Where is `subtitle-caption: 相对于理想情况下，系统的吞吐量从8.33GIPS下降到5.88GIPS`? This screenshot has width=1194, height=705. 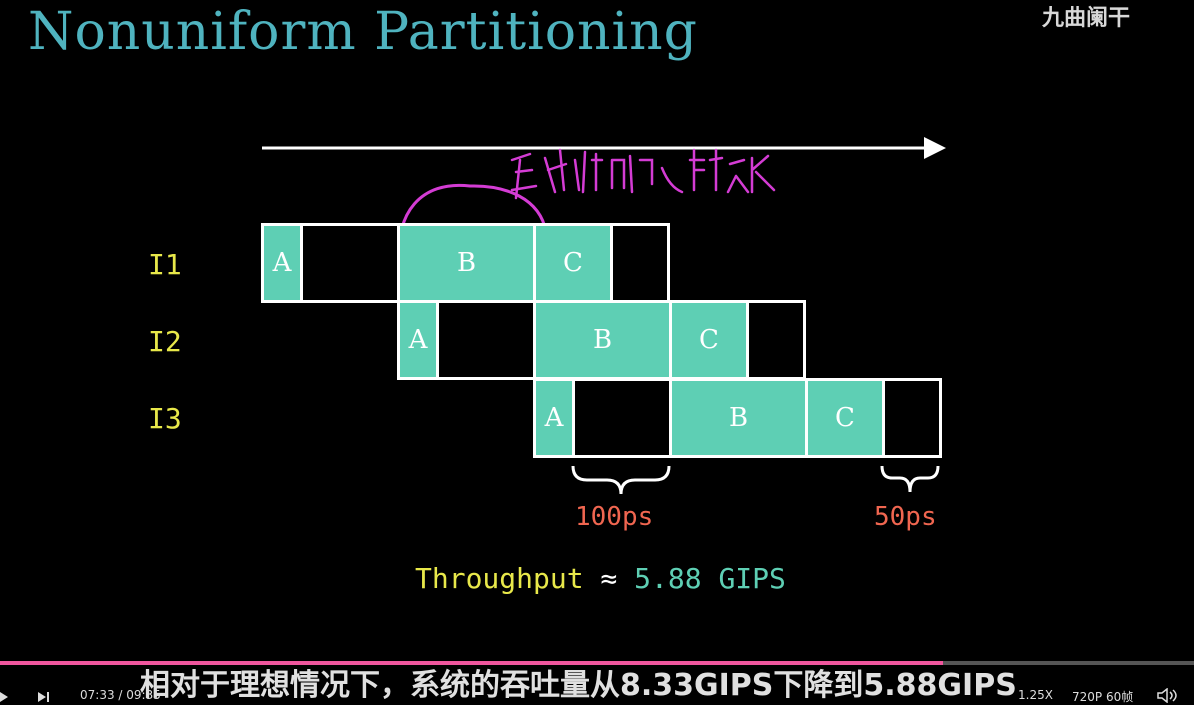 subtitle-caption: 相对于理想情况下，系统的吞吐量从8.33GIPS下降到5.88GIPS is located at coordinates (578, 685).